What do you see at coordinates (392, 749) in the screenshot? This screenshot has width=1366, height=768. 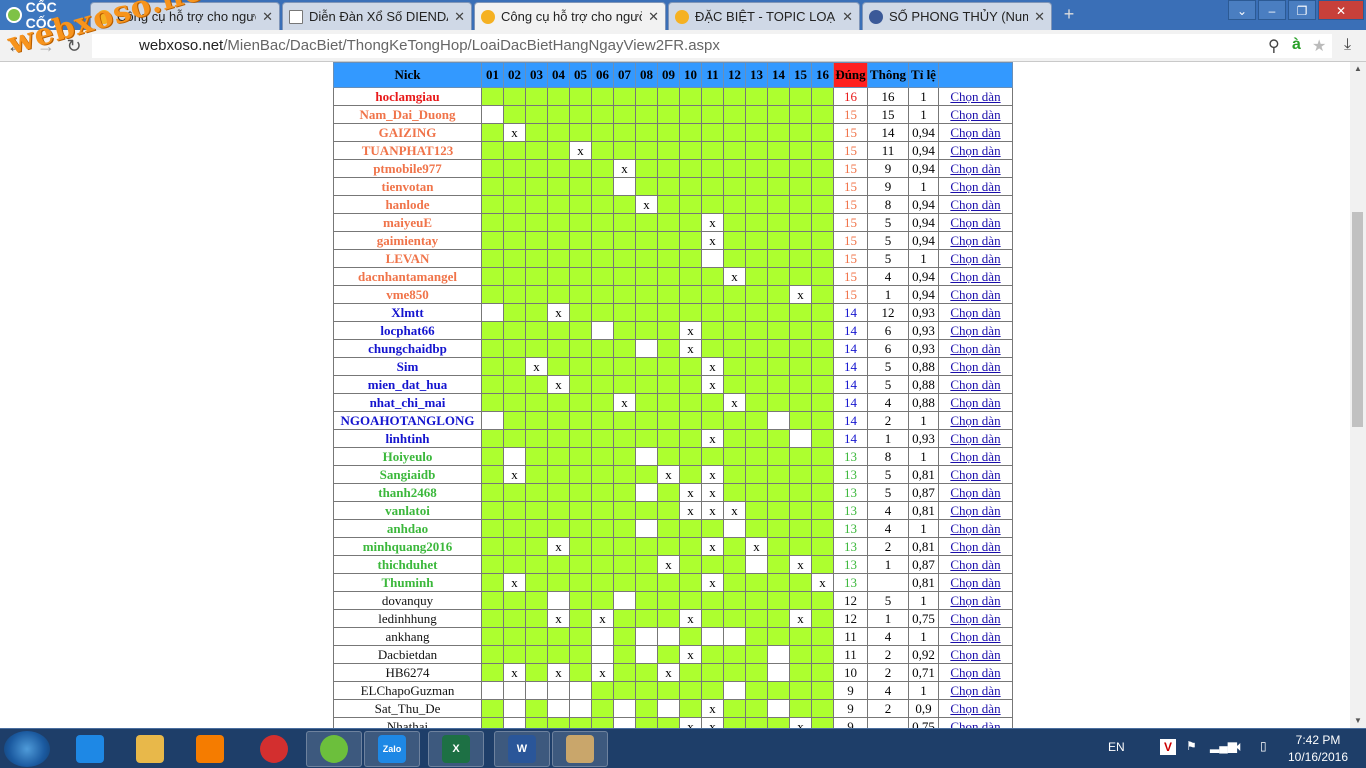 I see `taskbar-app: Zalo` at bounding box center [392, 749].